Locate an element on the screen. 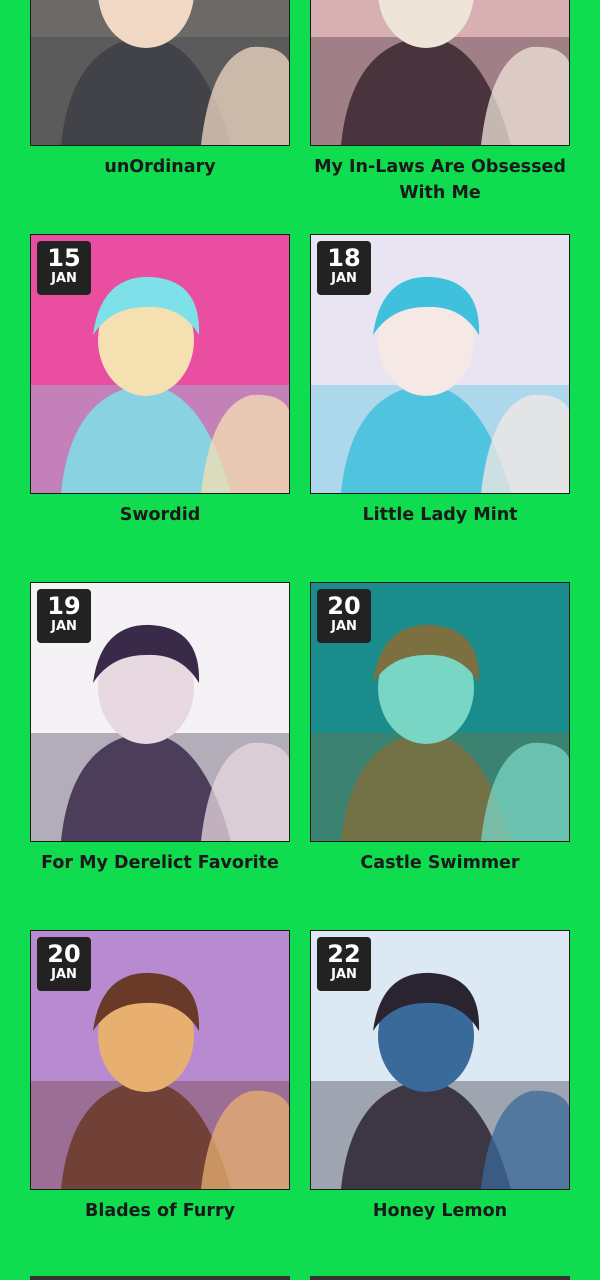  comic-card: 22 JAN Honey Lemon is located at coordinates (440, 1077).